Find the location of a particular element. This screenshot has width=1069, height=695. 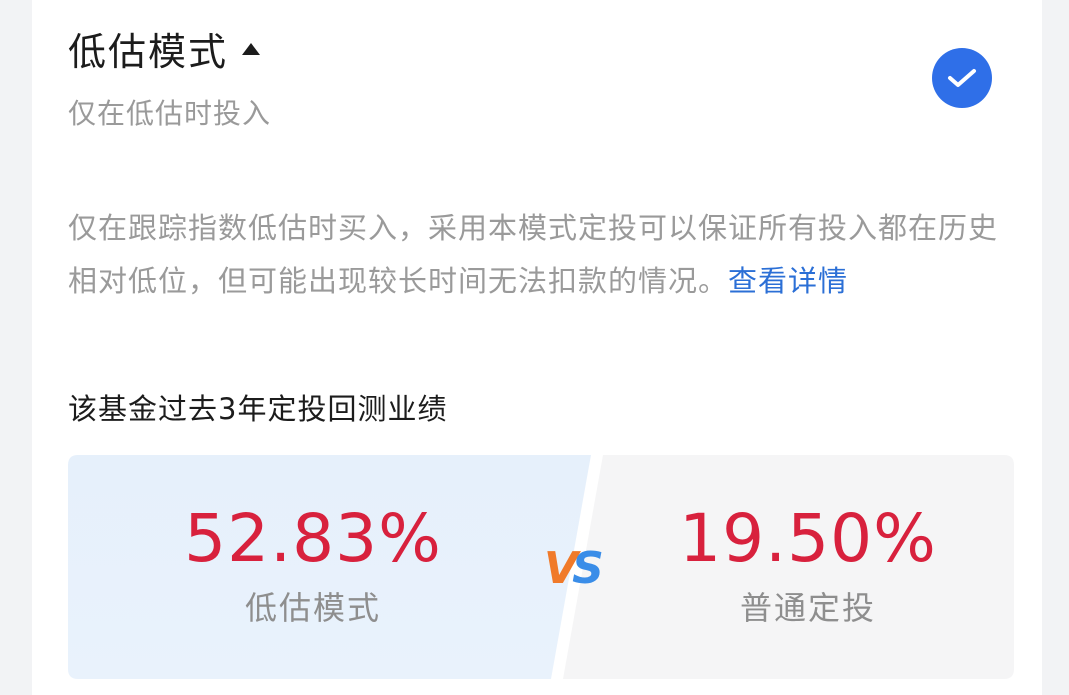

mode-title-toggle: 低估模式 is located at coordinates (164, 52).